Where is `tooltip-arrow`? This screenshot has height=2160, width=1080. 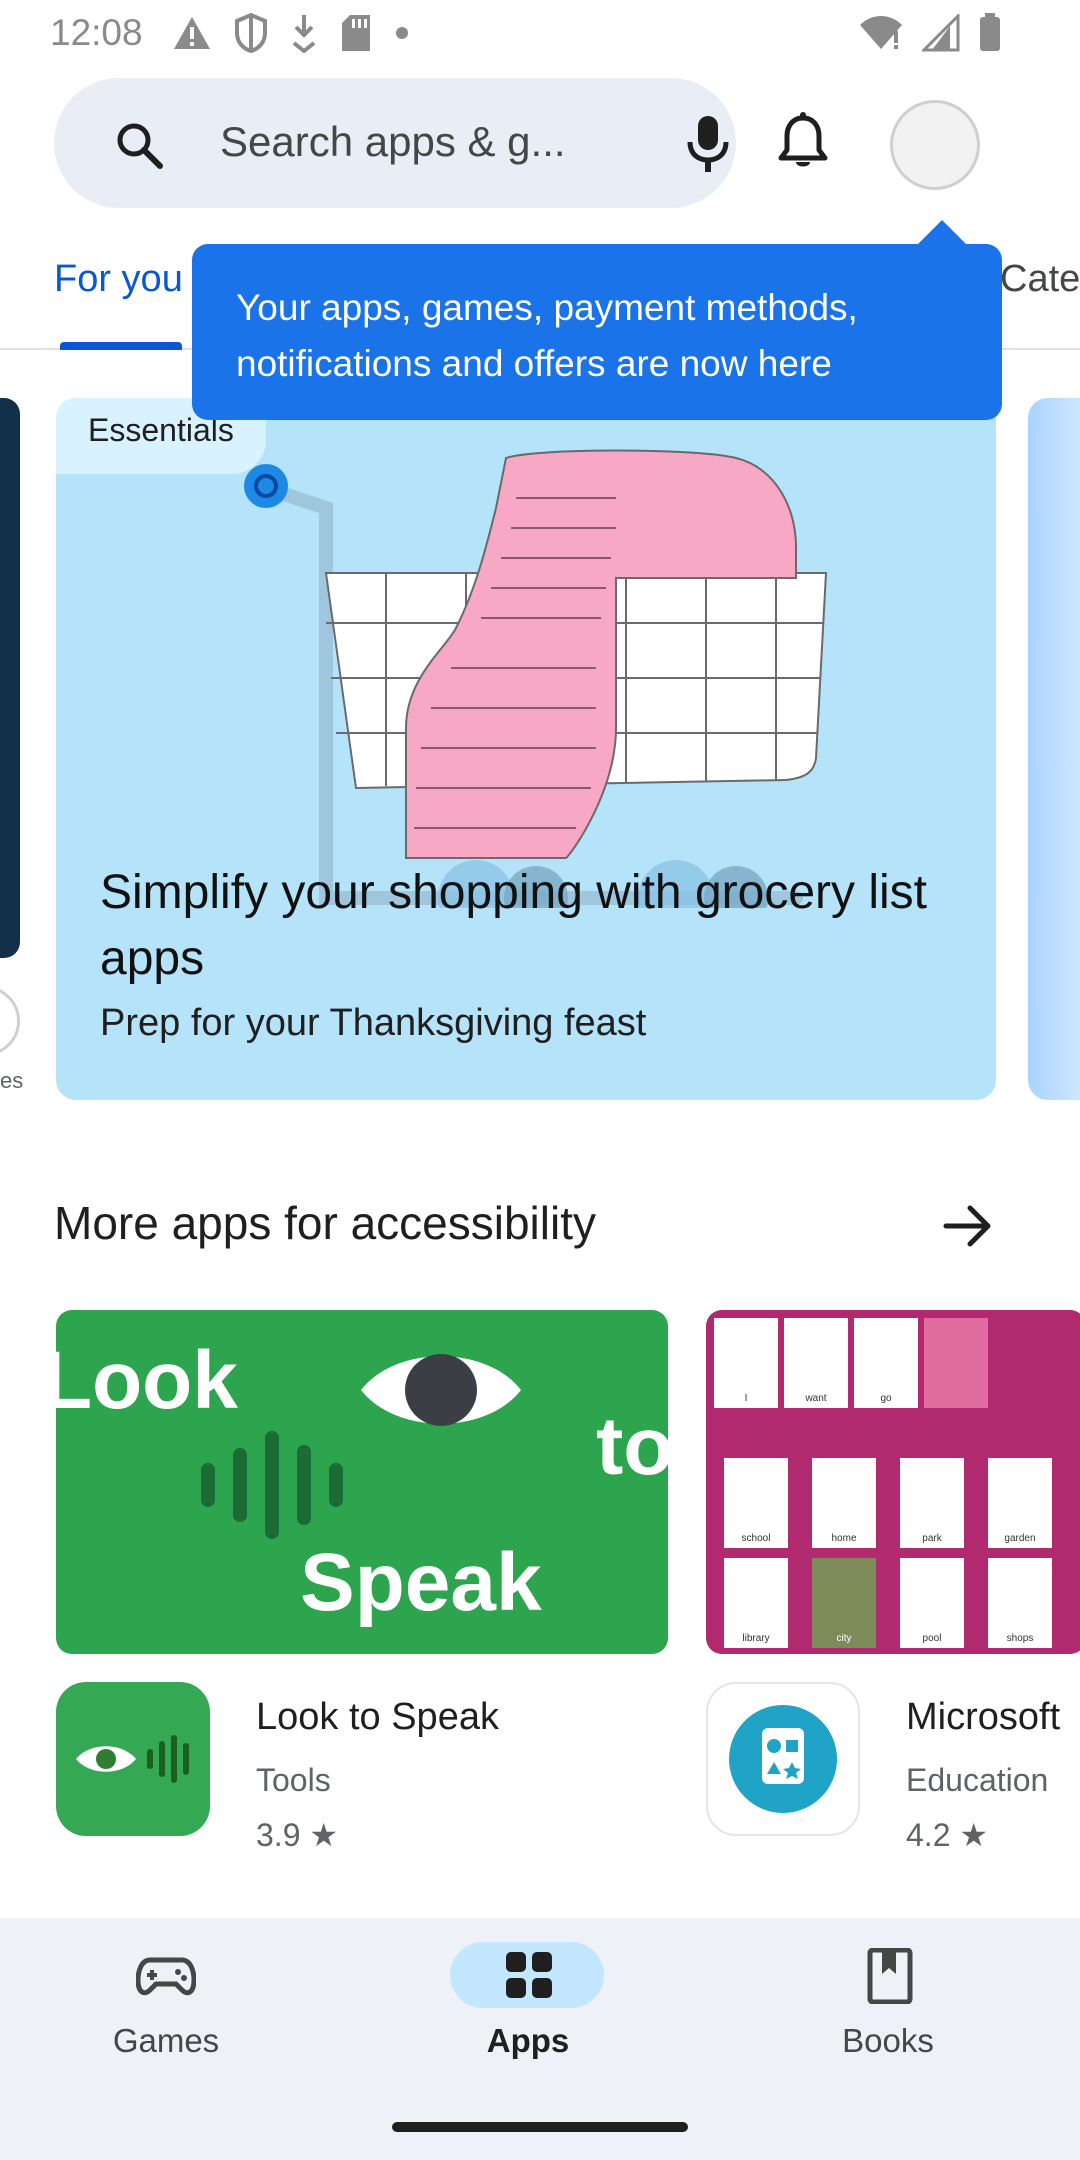 tooltip-arrow is located at coordinates (942, 233).